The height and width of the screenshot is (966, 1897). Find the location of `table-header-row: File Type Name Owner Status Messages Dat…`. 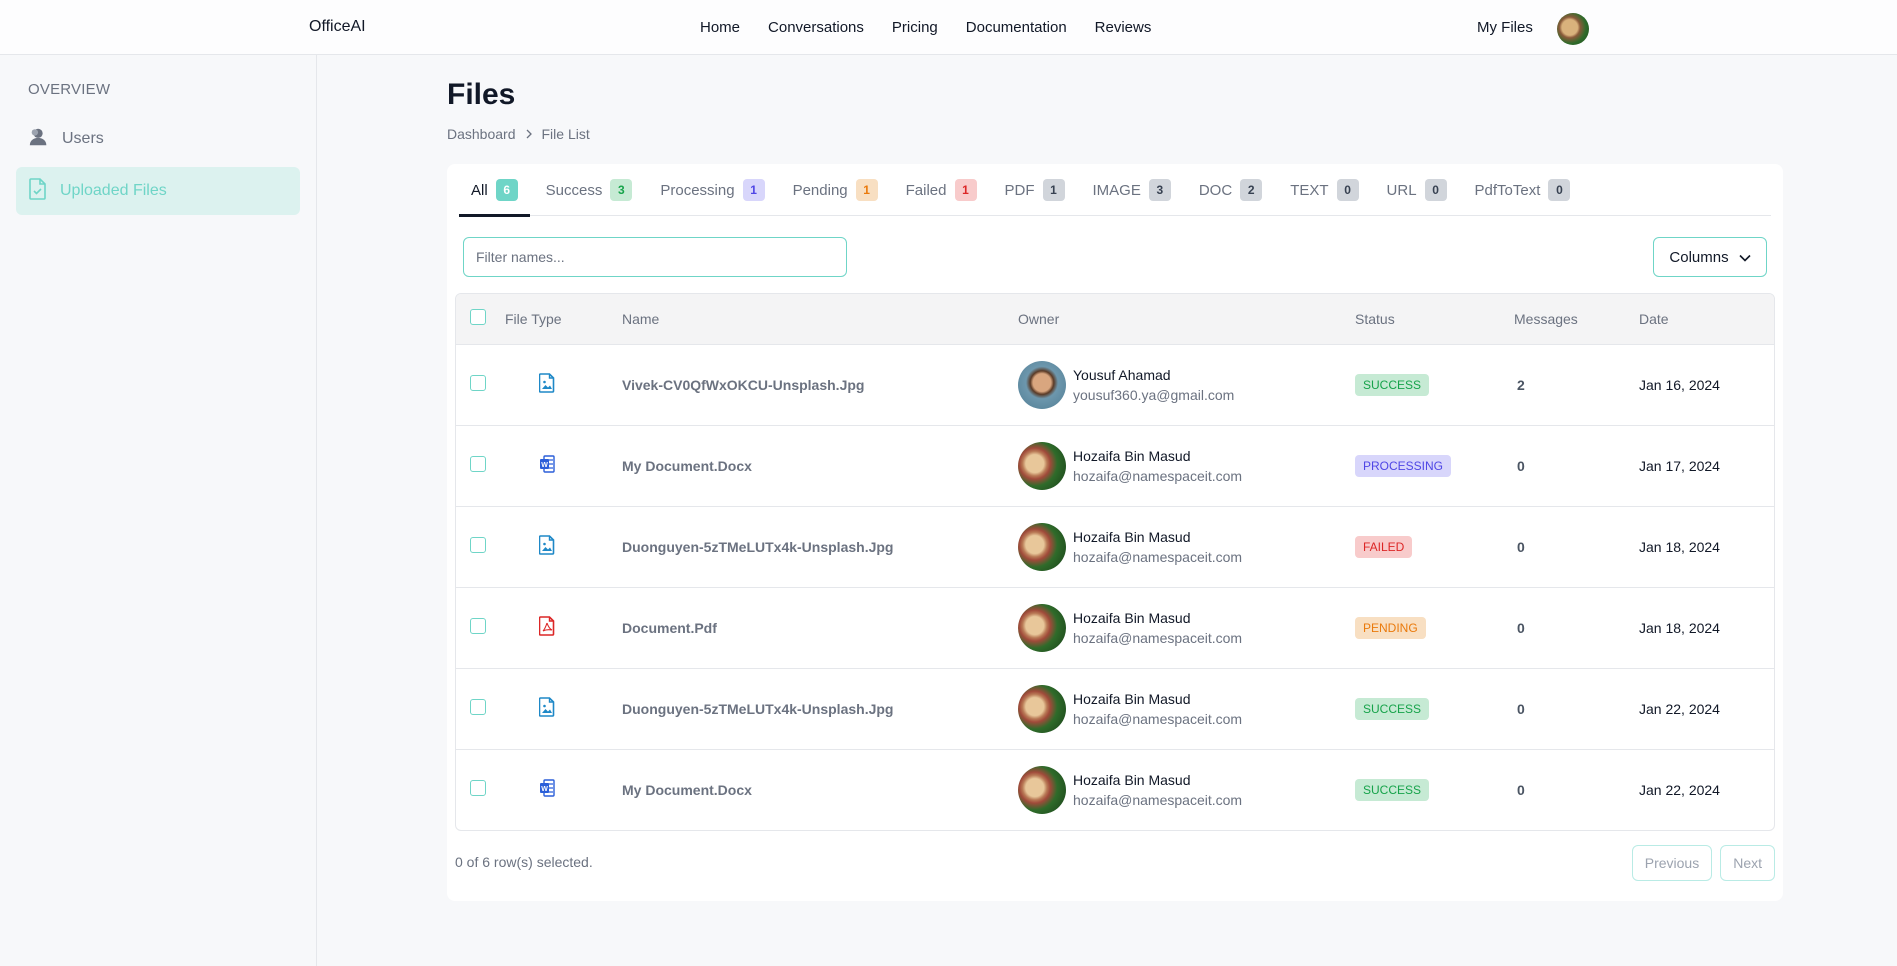

table-header-row: File Type Name Owner Status Messages Dat… is located at coordinates (1115, 319).